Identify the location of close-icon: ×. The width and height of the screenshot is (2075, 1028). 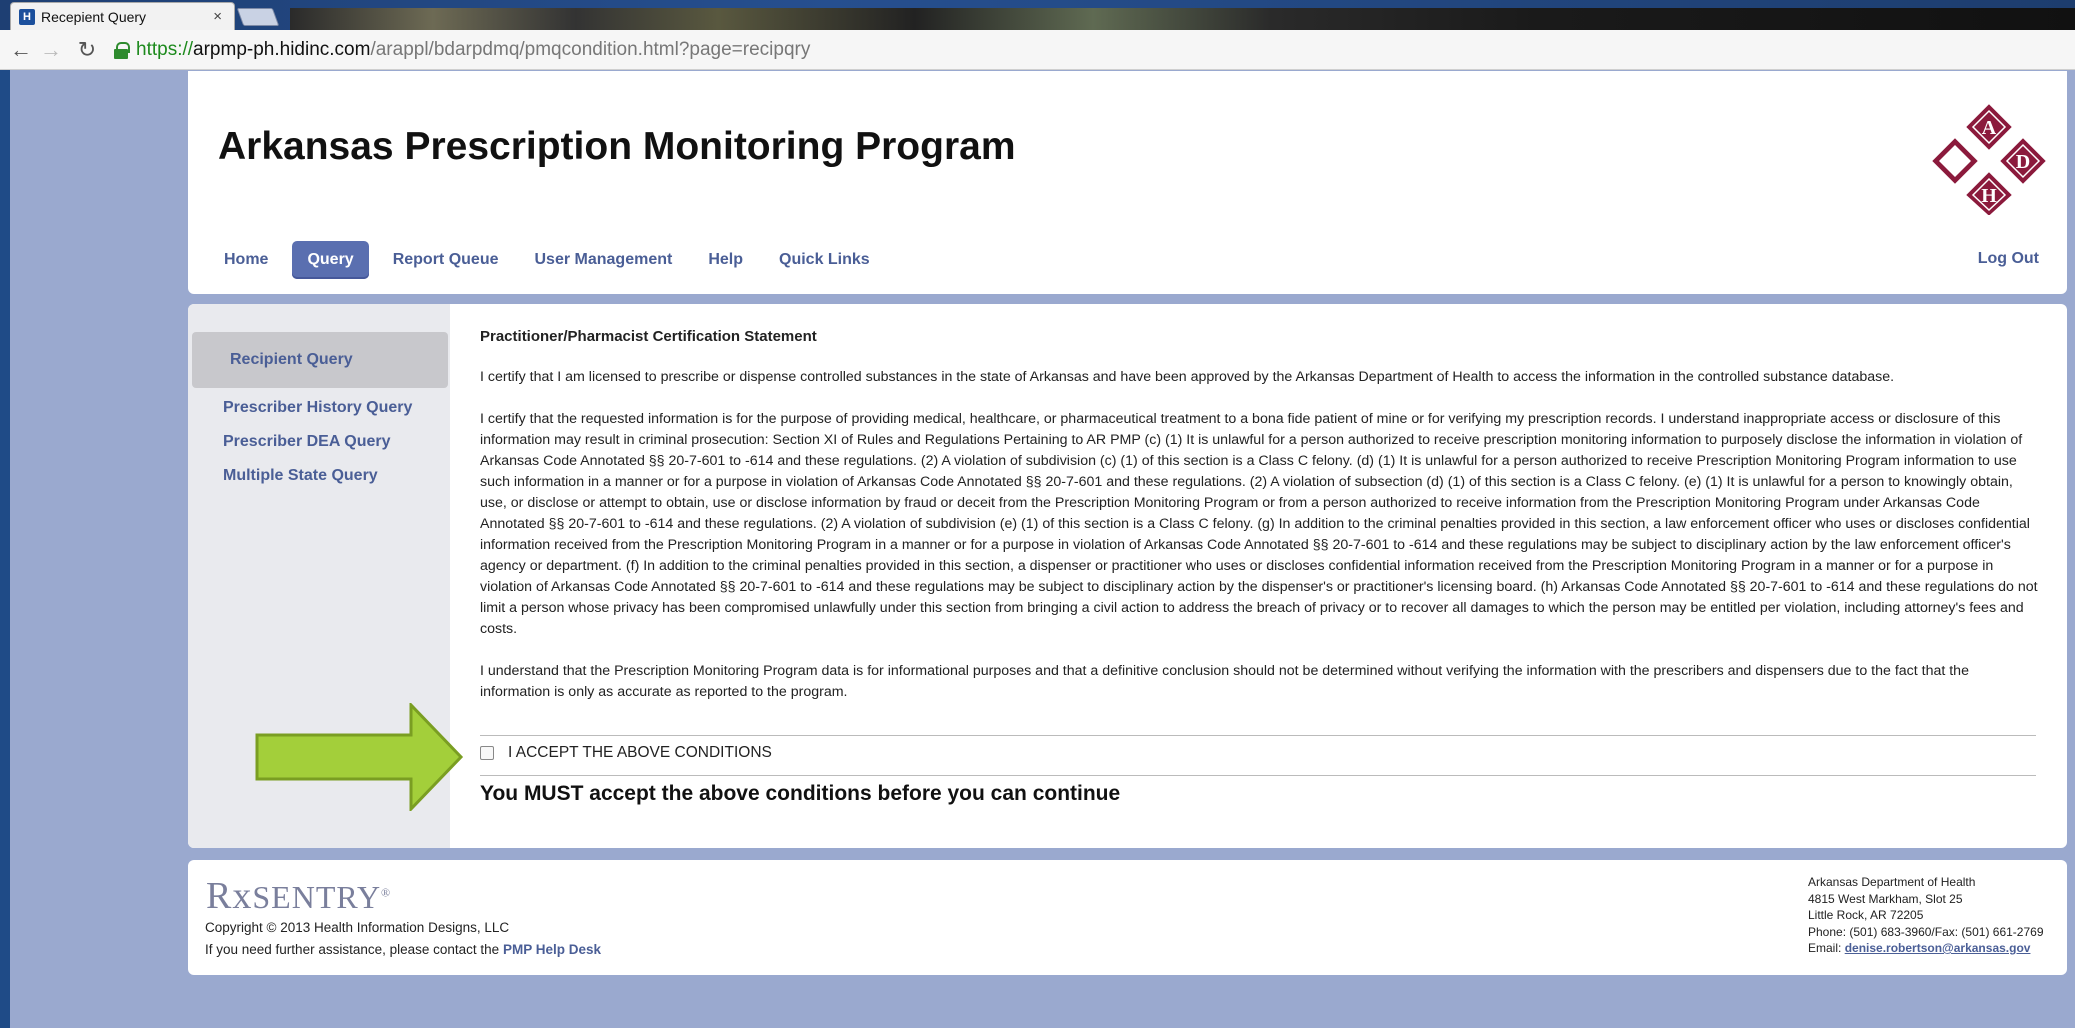
(217, 16).